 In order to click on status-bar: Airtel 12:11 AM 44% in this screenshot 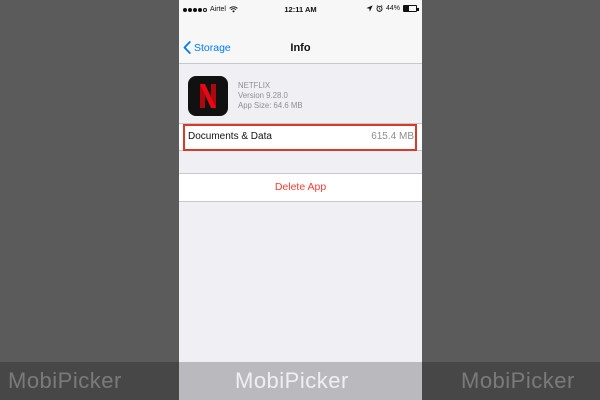, I will do `click(300, 10)`.